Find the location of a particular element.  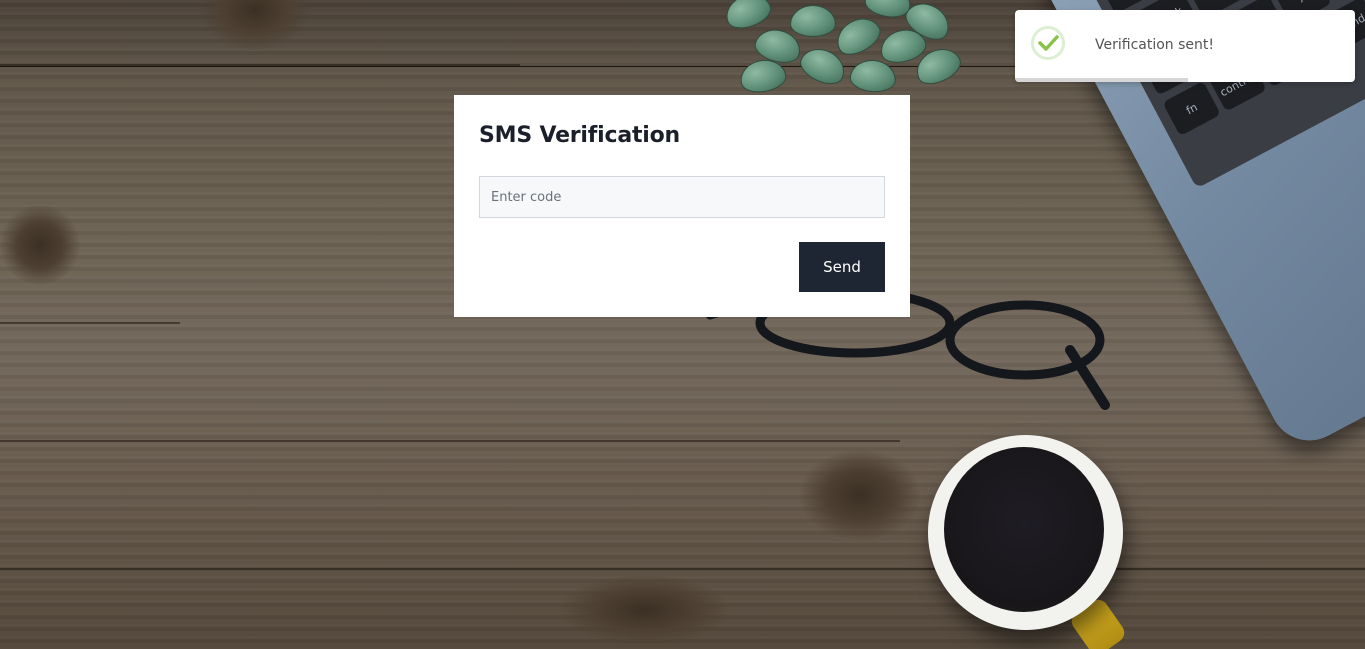

card-title: SMS Verification is located at coordinates (580, 135).